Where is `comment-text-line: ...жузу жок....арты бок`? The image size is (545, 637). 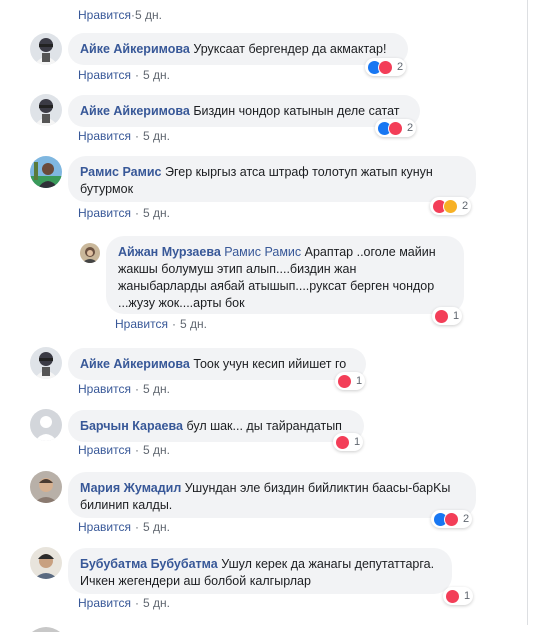
comment-text-line: ...жузу жок....арты бок is located at coordinates (181, 303).